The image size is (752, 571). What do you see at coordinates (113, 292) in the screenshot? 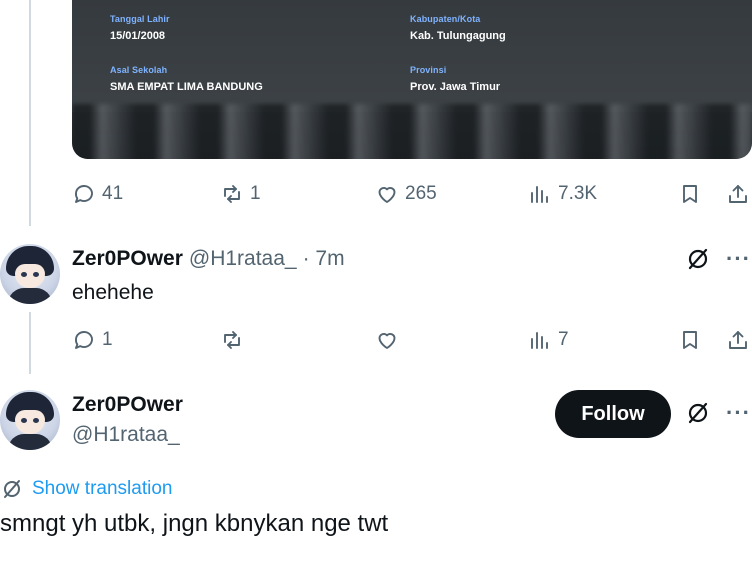
I see `reply-text: ehehehe` at bounding box center [113, 292].